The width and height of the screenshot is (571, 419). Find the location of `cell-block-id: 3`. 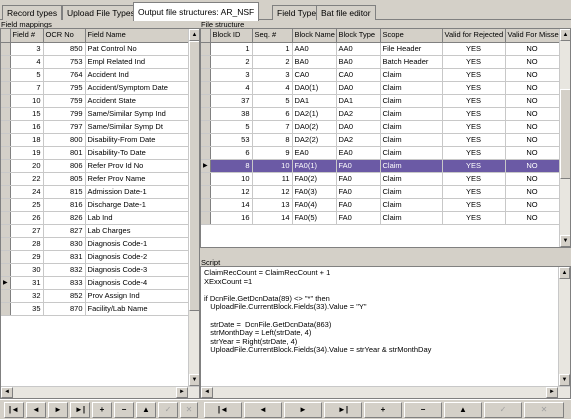

cell-block-id: 3 is located at coordinates (231, 75).